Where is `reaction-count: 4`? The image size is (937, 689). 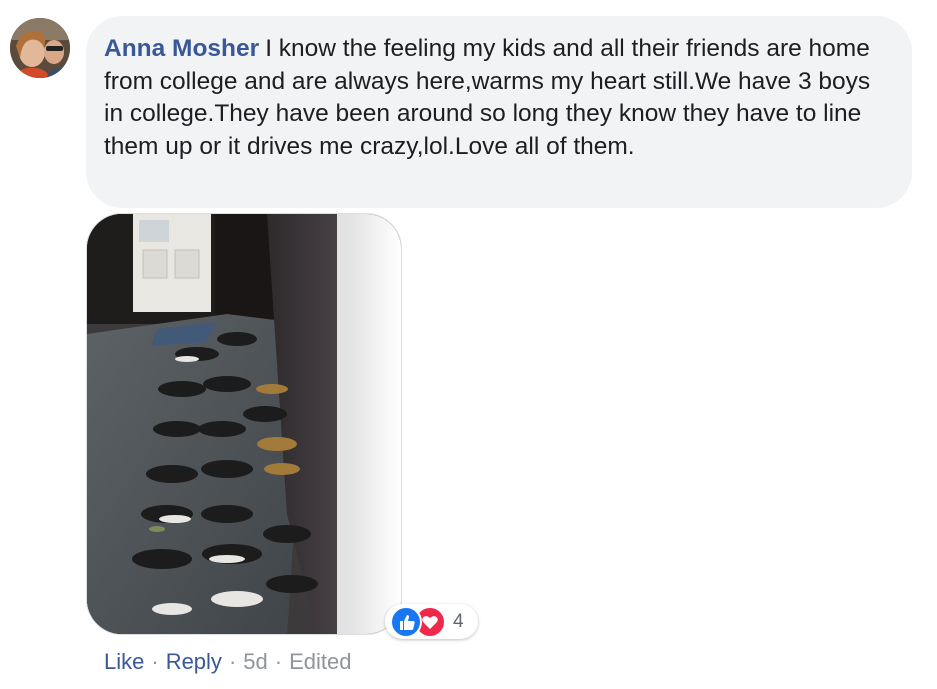 reaction-count: 4 is located at coordinates (458, 621).